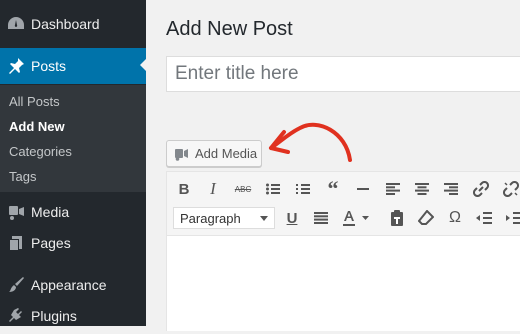  What do you see at coordinates (363, 189) in the screenshot?
I see `horizontal-rule-icon` at bounding box center [363, 189].